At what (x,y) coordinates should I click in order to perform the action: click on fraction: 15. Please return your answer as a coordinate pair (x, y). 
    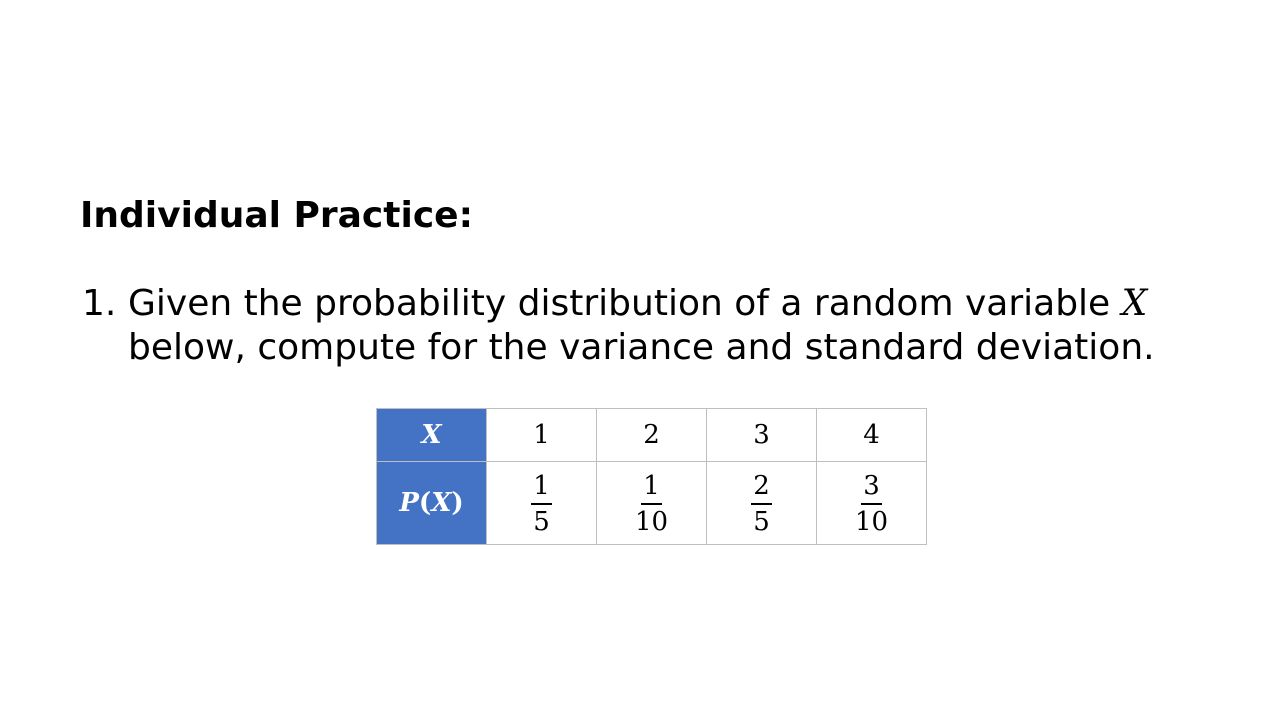
    Looking at the image, I should click on (541, 504).